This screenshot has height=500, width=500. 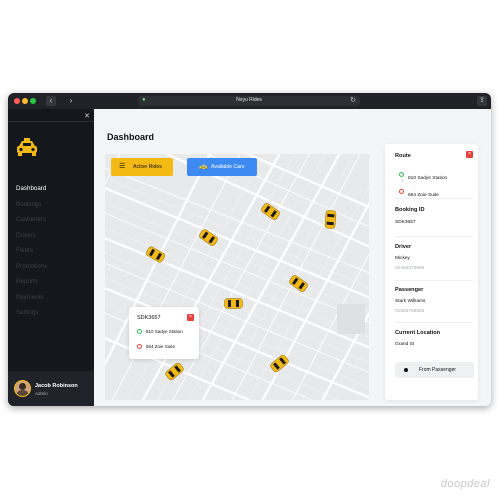 What do you see at coordinates (406, 370) in the screenshot?
I see `dot-icon` at bounding box center [406, 370].